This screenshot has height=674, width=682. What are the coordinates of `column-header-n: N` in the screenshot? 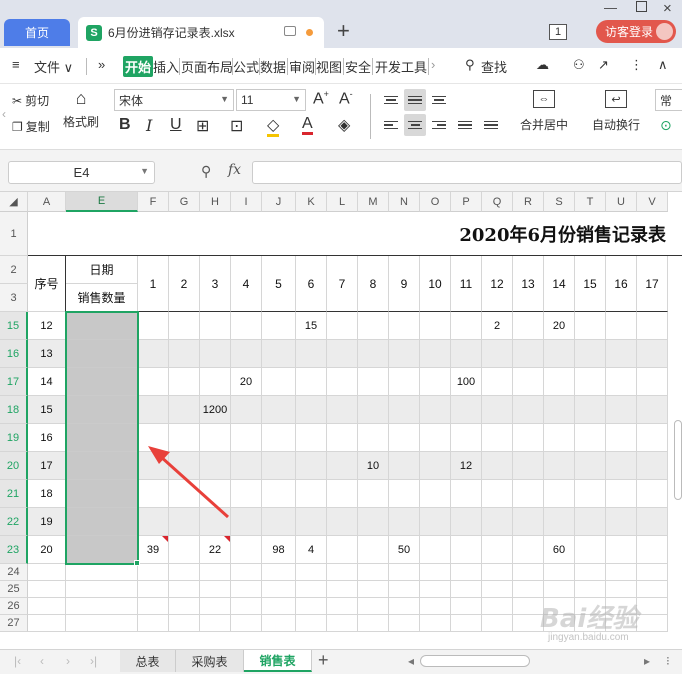 It's located at (404, 202).